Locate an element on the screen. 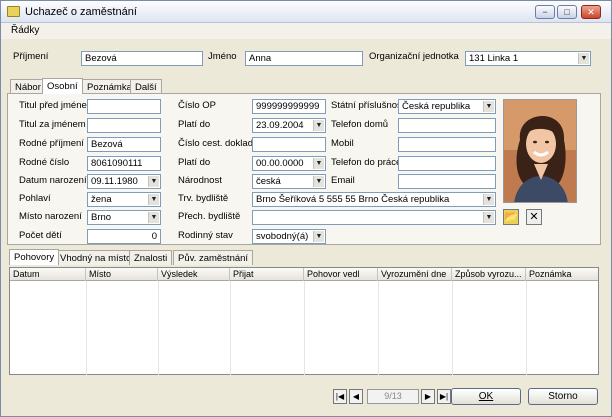 The height and width of the screenshot is (417, 612). ok-button: OK is located at coordinates (486, 396).